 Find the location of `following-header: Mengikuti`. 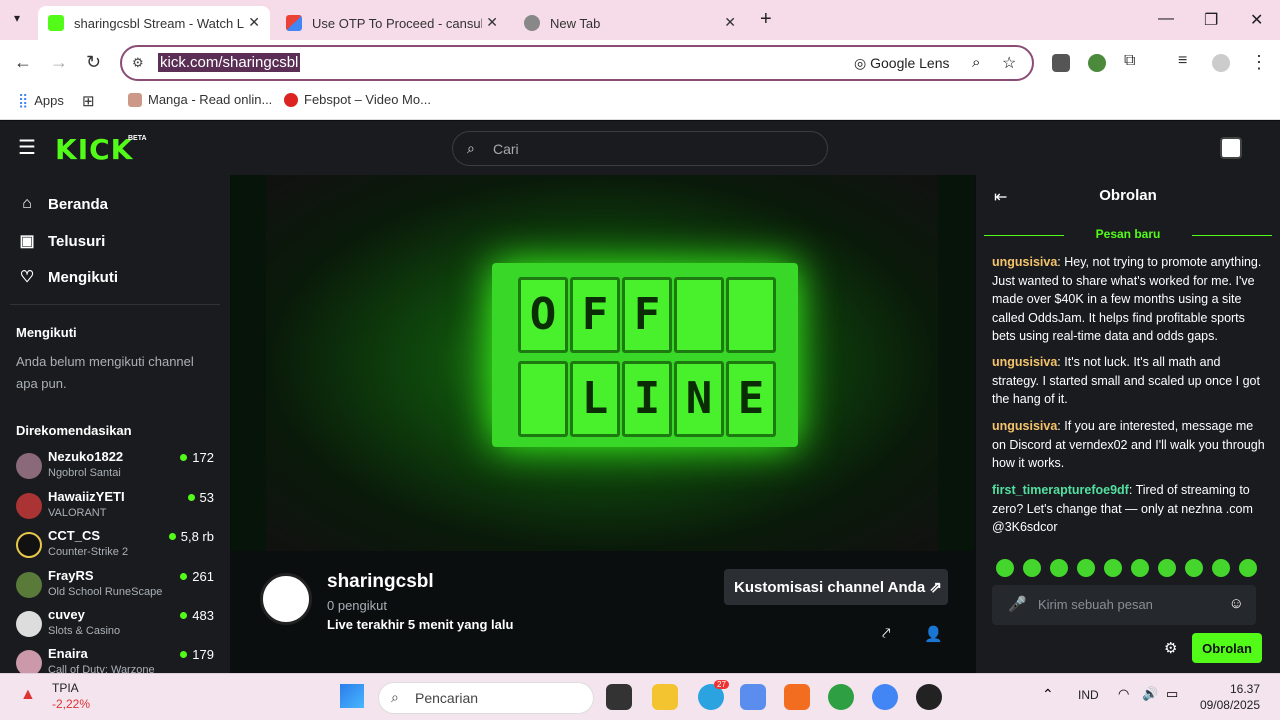

following-header: Mengikuti is located at coordinates (46, 332).